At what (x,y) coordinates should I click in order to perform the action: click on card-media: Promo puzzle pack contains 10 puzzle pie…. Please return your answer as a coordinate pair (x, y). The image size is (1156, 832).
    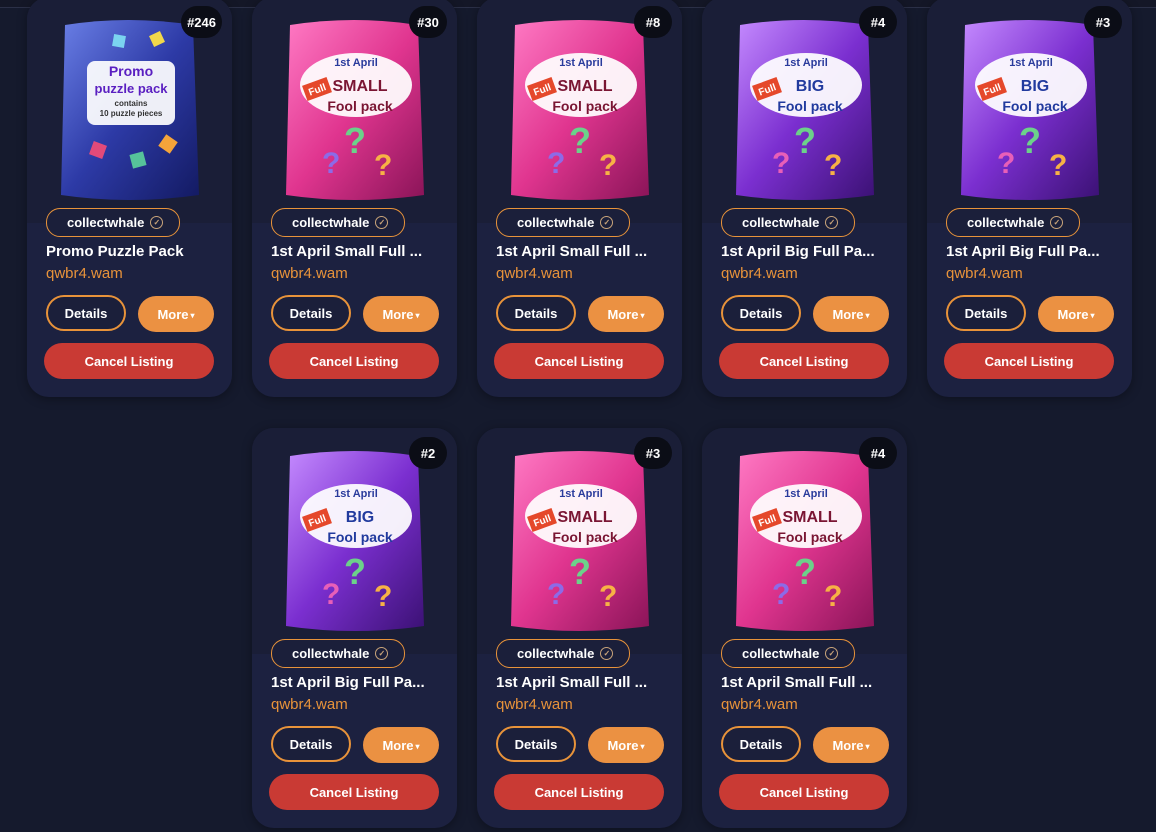
    Looking at the image, I should click on (129, 111).